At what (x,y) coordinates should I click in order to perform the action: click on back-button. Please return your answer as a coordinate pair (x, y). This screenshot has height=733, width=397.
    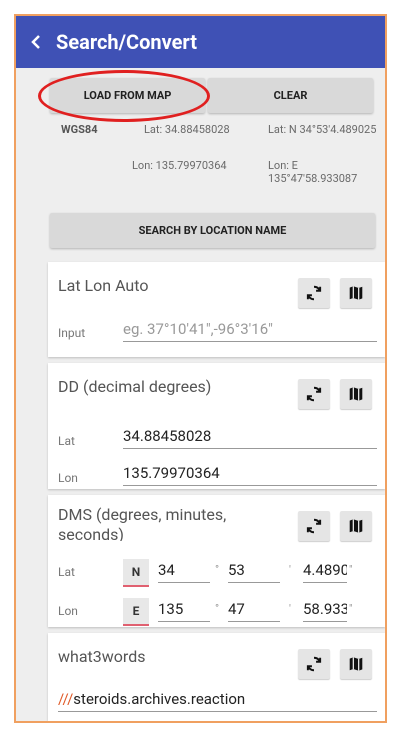
    Looking at the image, I should click on (36, 42).